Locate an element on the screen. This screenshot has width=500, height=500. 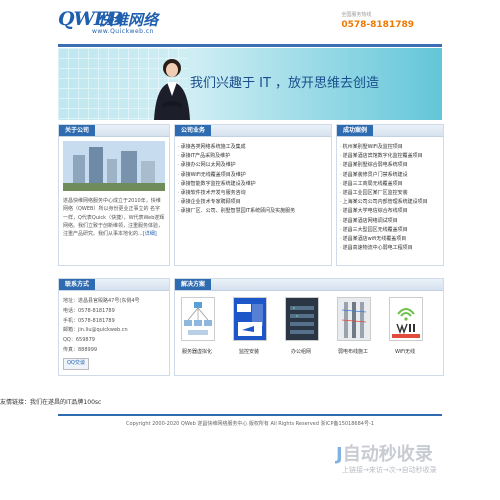
solution-caption: 监控安装 is located at coordinates (248, 352).